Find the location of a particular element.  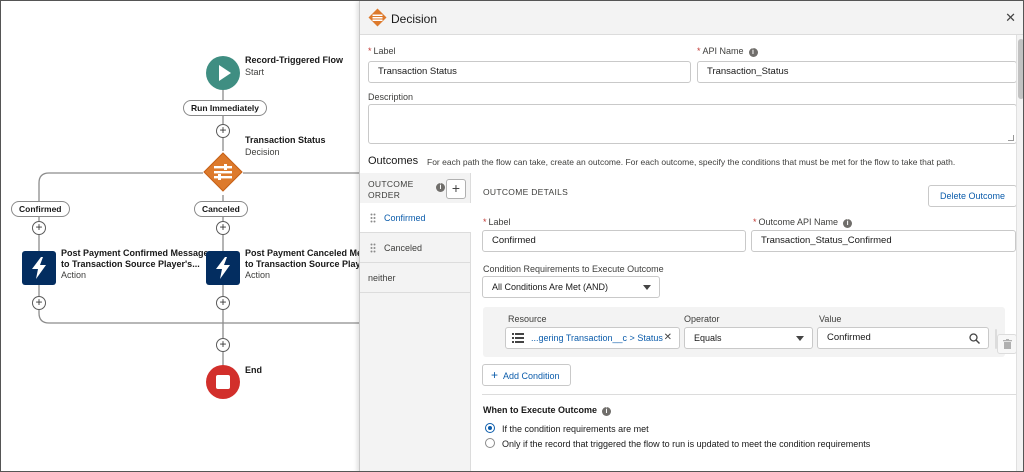

description-textarea is located at coordinates (692, 124).